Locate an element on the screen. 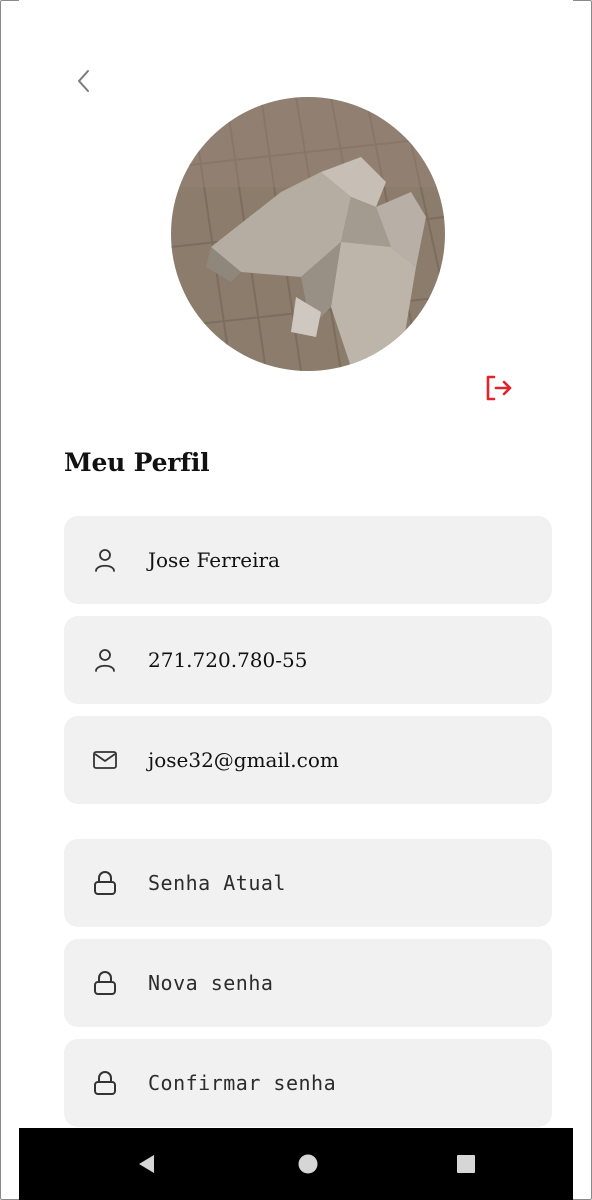  nav-back-button is located at coordinates (147, 1164).